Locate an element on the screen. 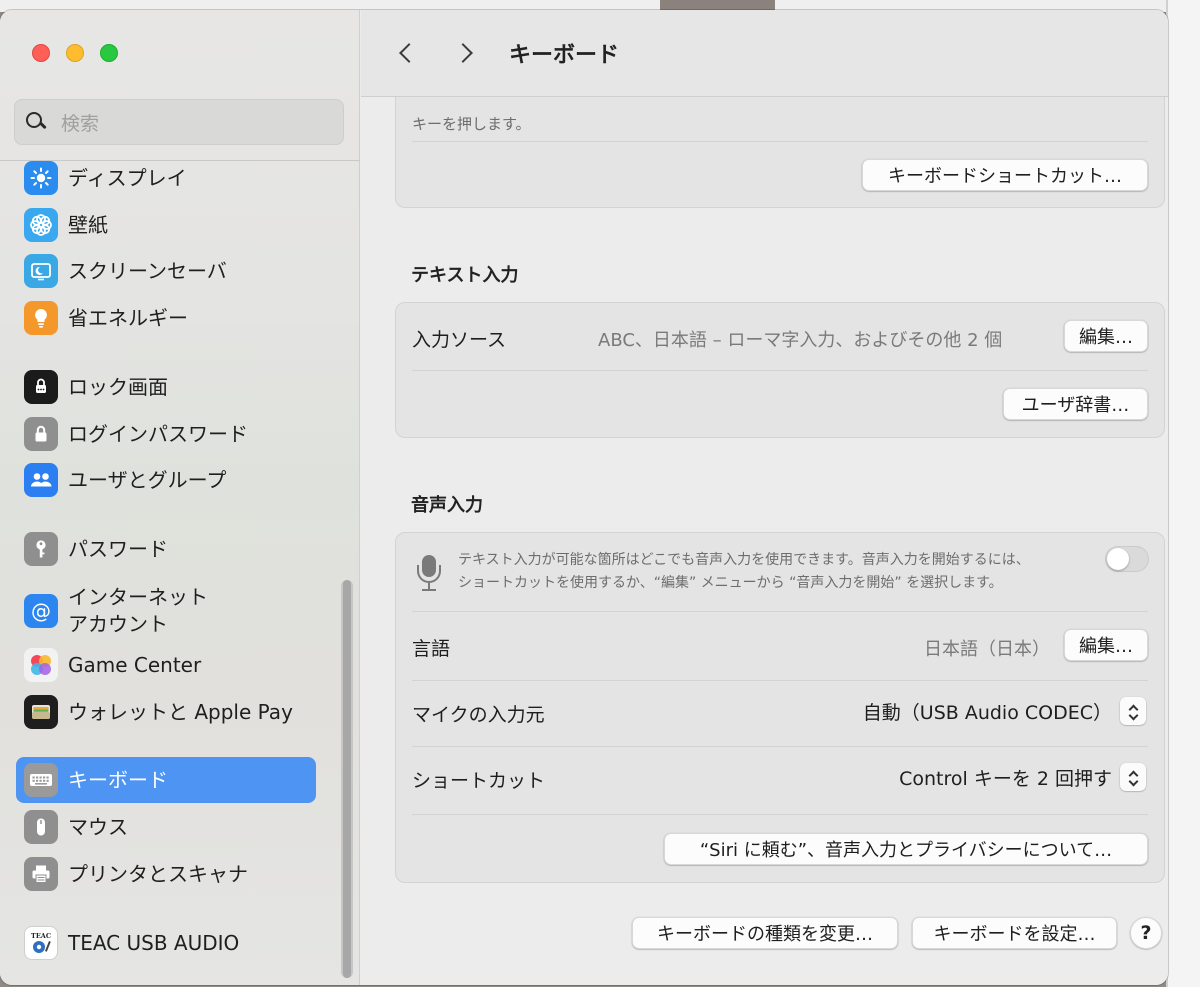 Image resolution: width=1200 pixels, height=987 pixels. top-hint-text: キーを押します。 is located at coordinates (471, 124).